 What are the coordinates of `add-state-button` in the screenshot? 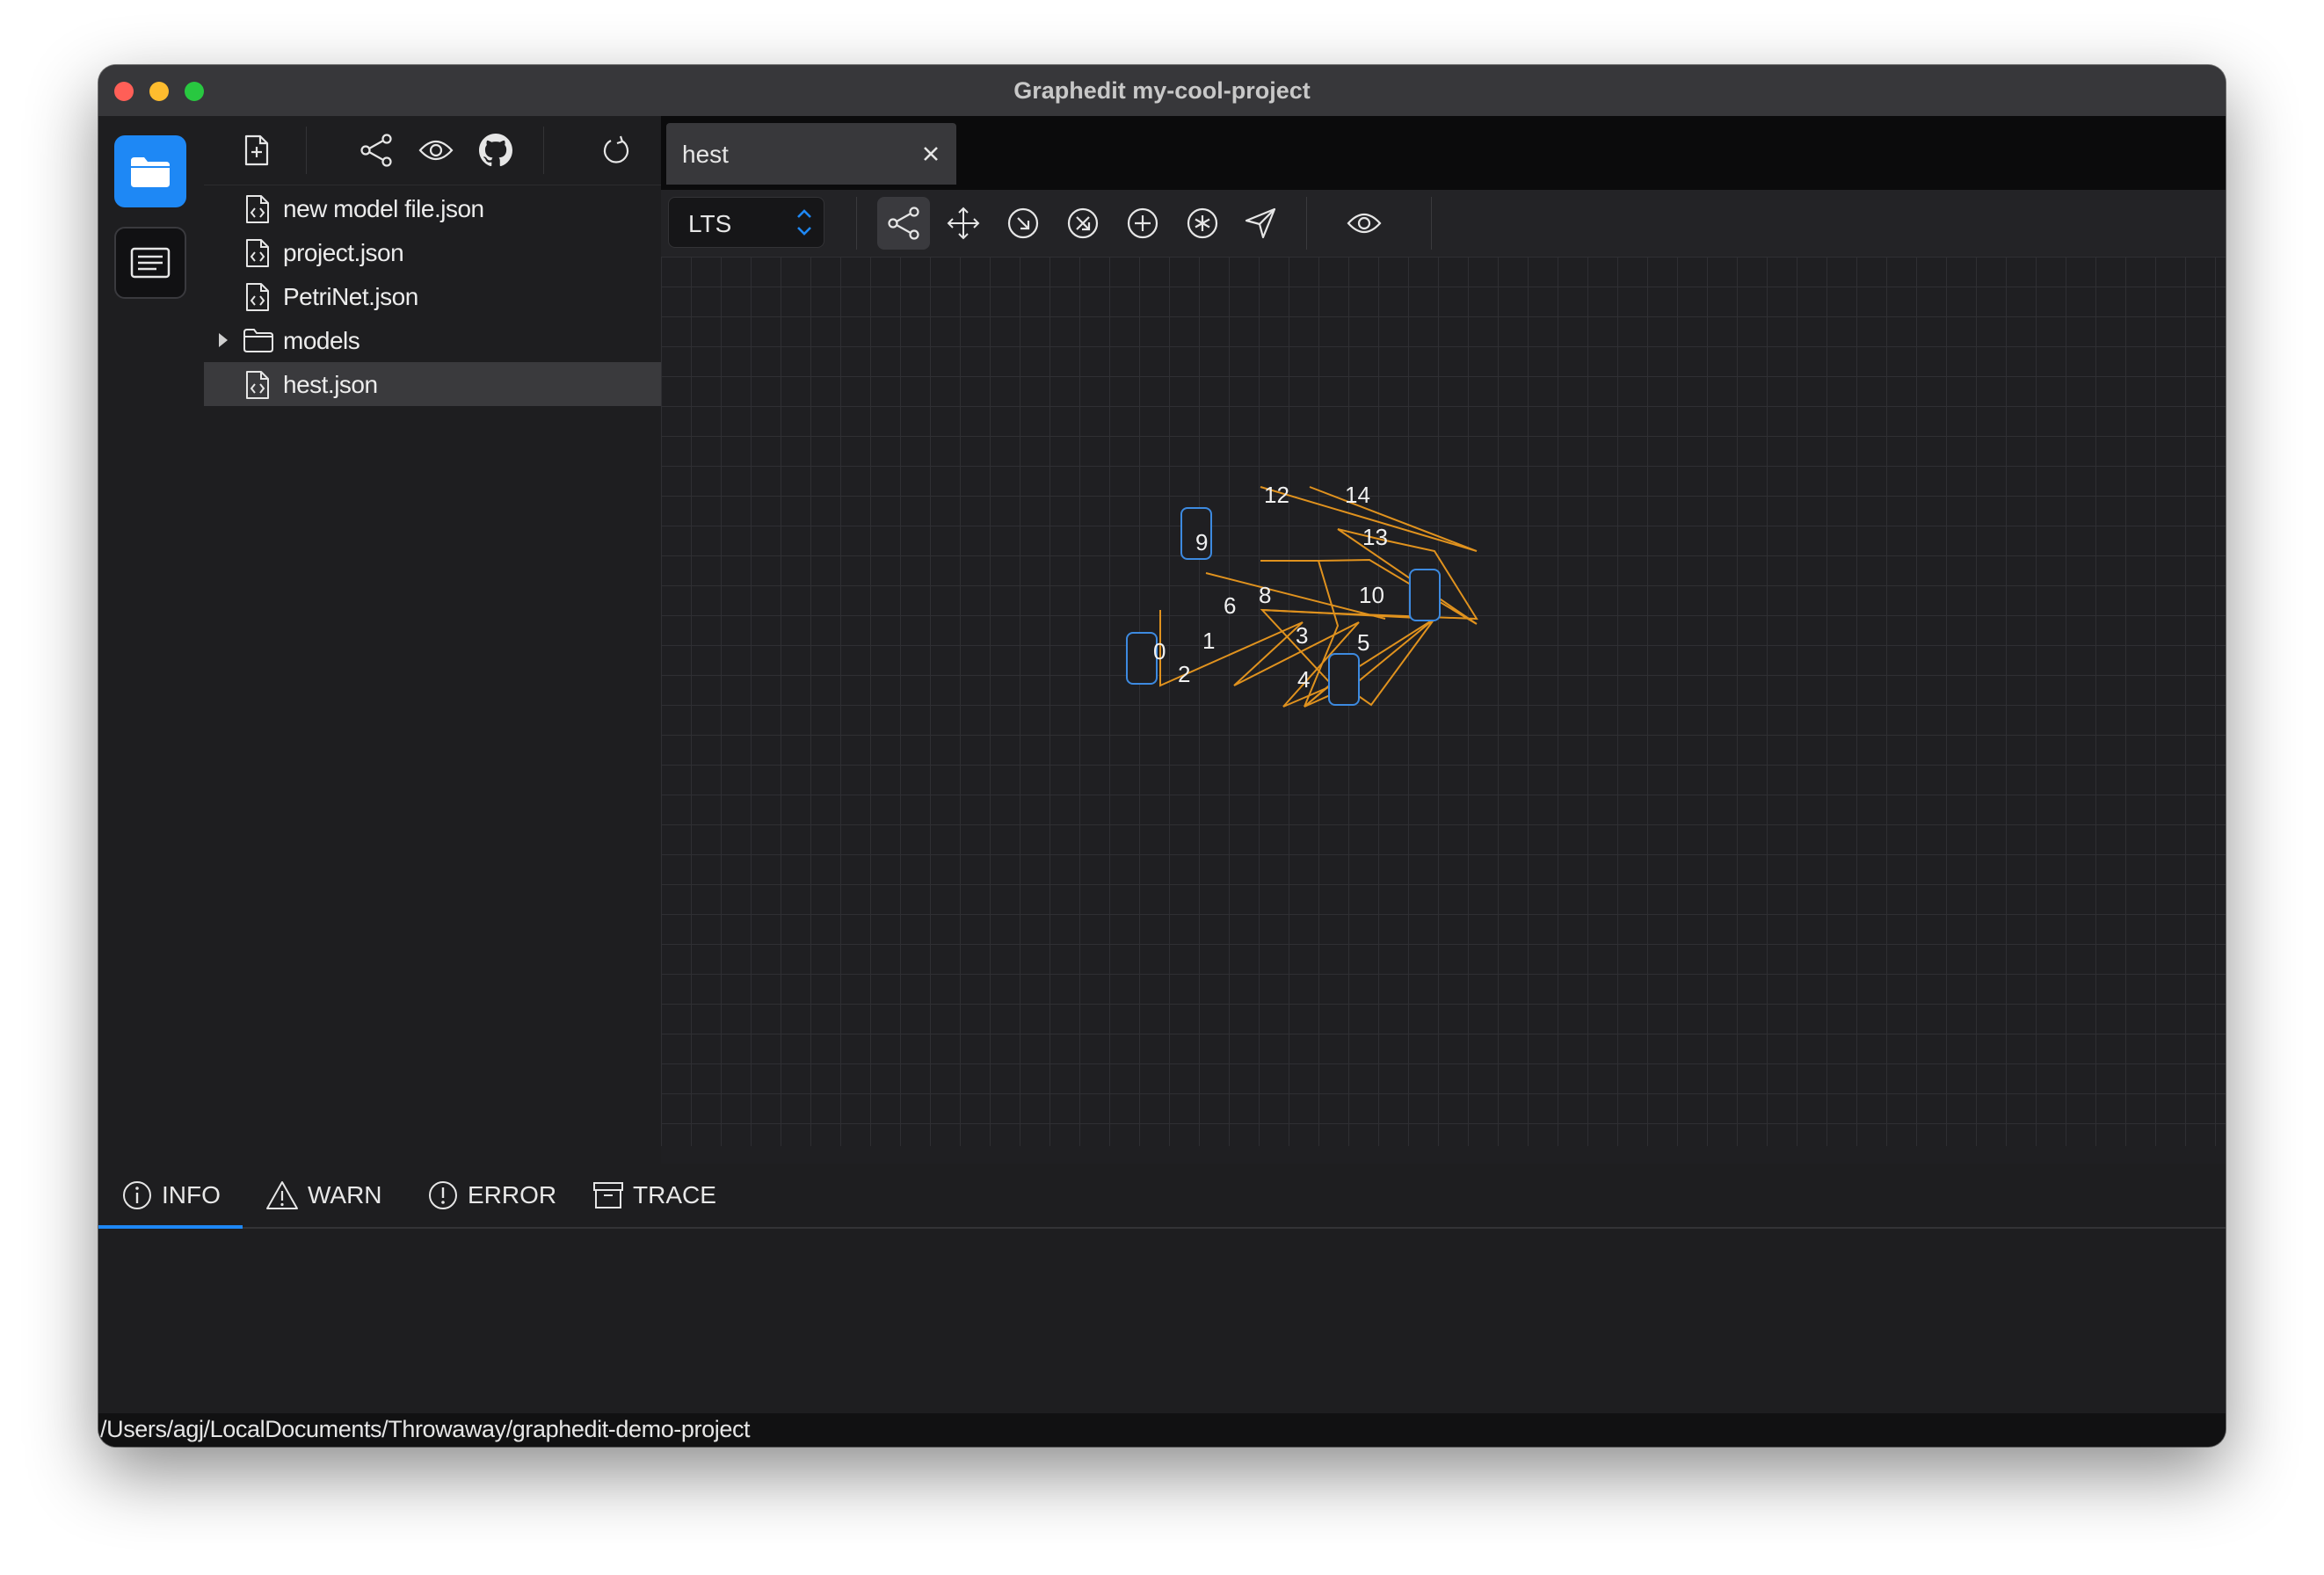 It's located at (1142, 223).